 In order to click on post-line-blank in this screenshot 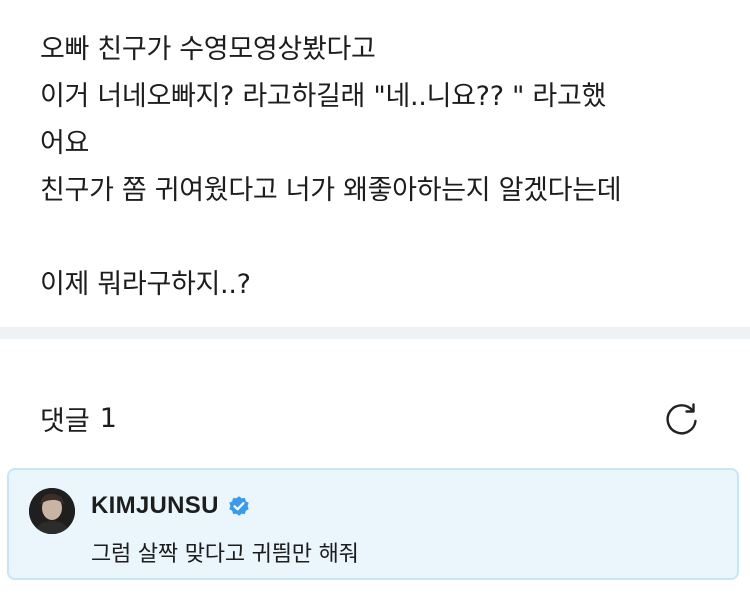, I will do `click(385, 237)`.